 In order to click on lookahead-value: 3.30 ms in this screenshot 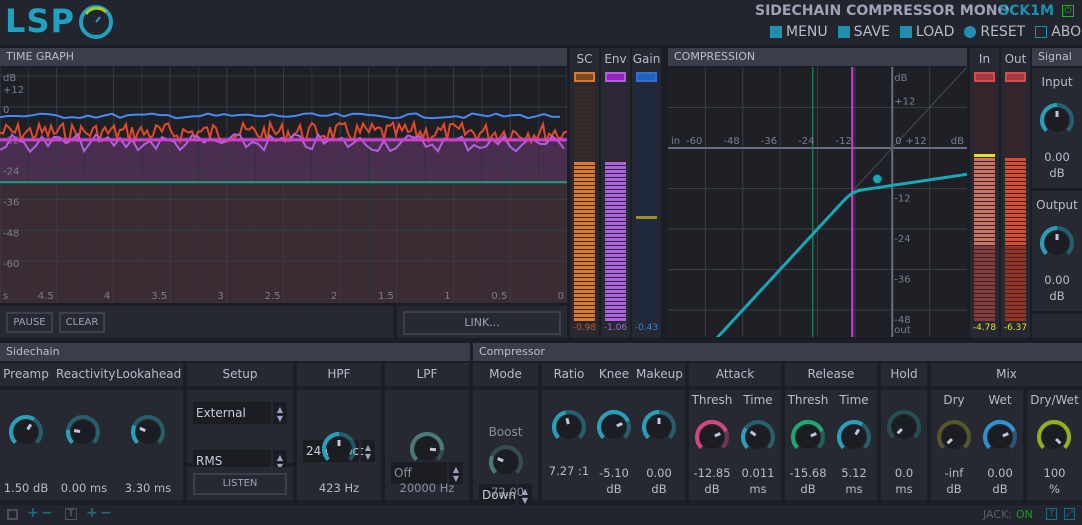, I will do `click(148, 488)`.